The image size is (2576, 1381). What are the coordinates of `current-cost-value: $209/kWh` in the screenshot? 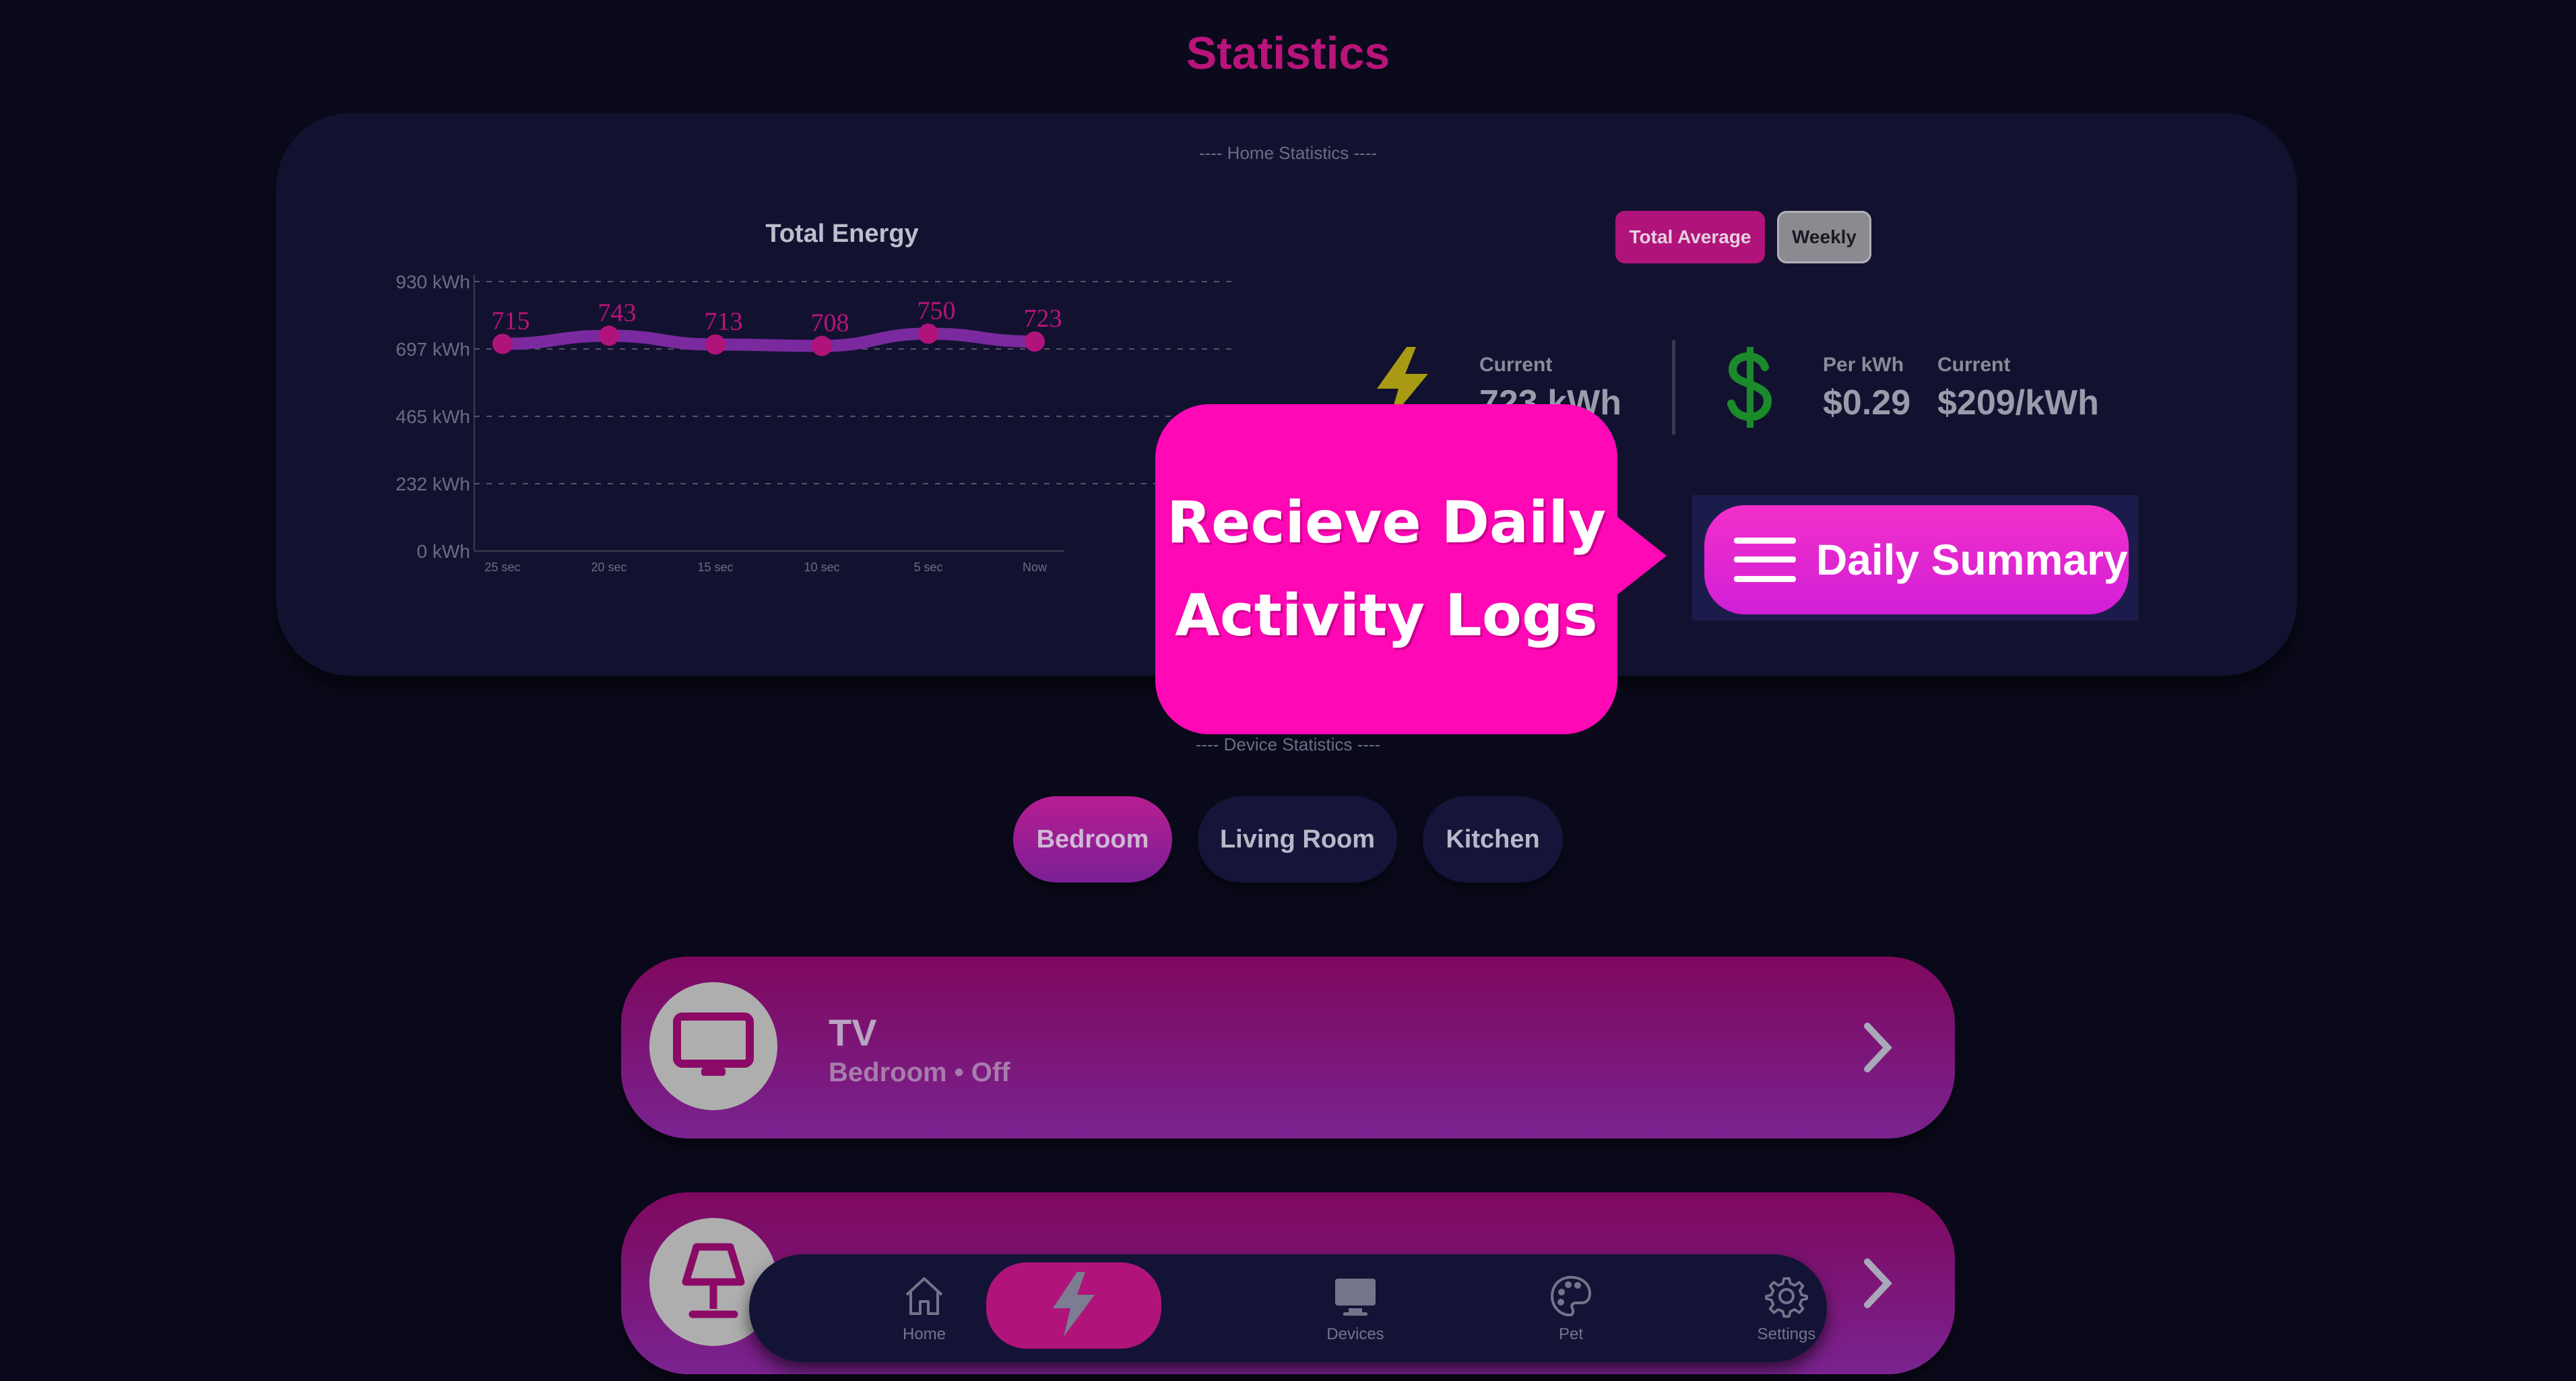 It's located at (2018, 403).